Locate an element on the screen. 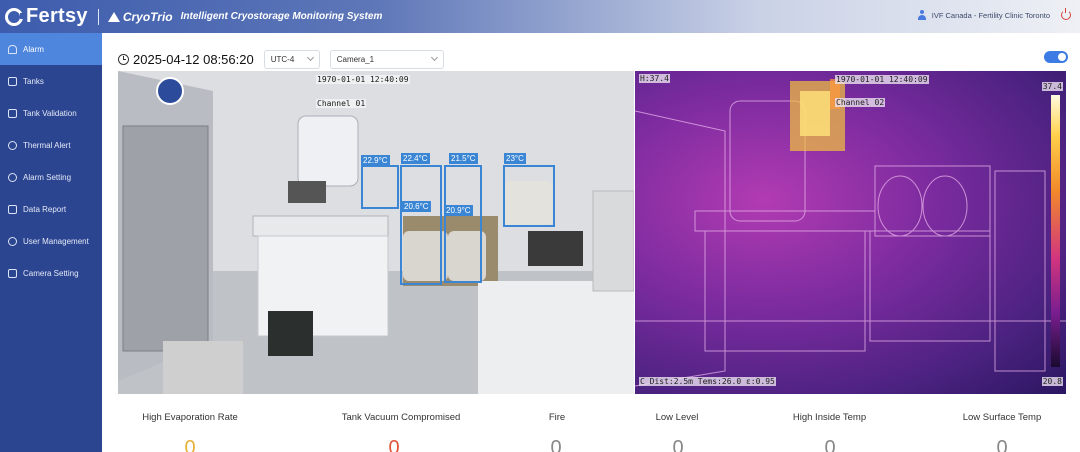 This screenshot has width=1080, height=452. user-info: IVF Canada - Fertility Clinic Toronto is located at coordinates (983, 15).